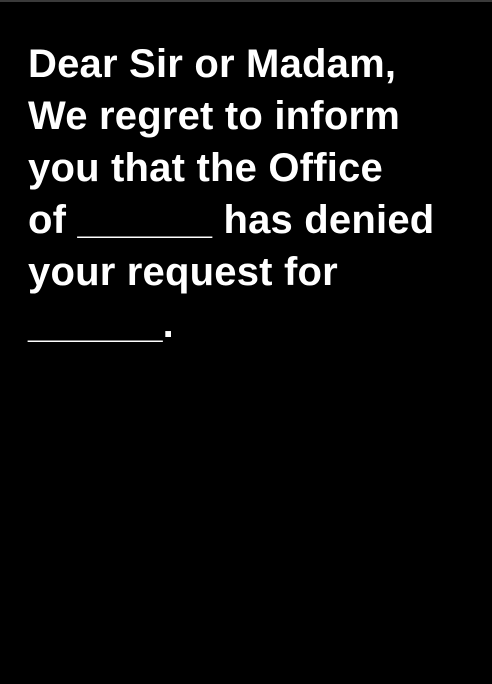  I want to click on card-text-line-1: Dear Sir or Madam,, so click(212, 64).